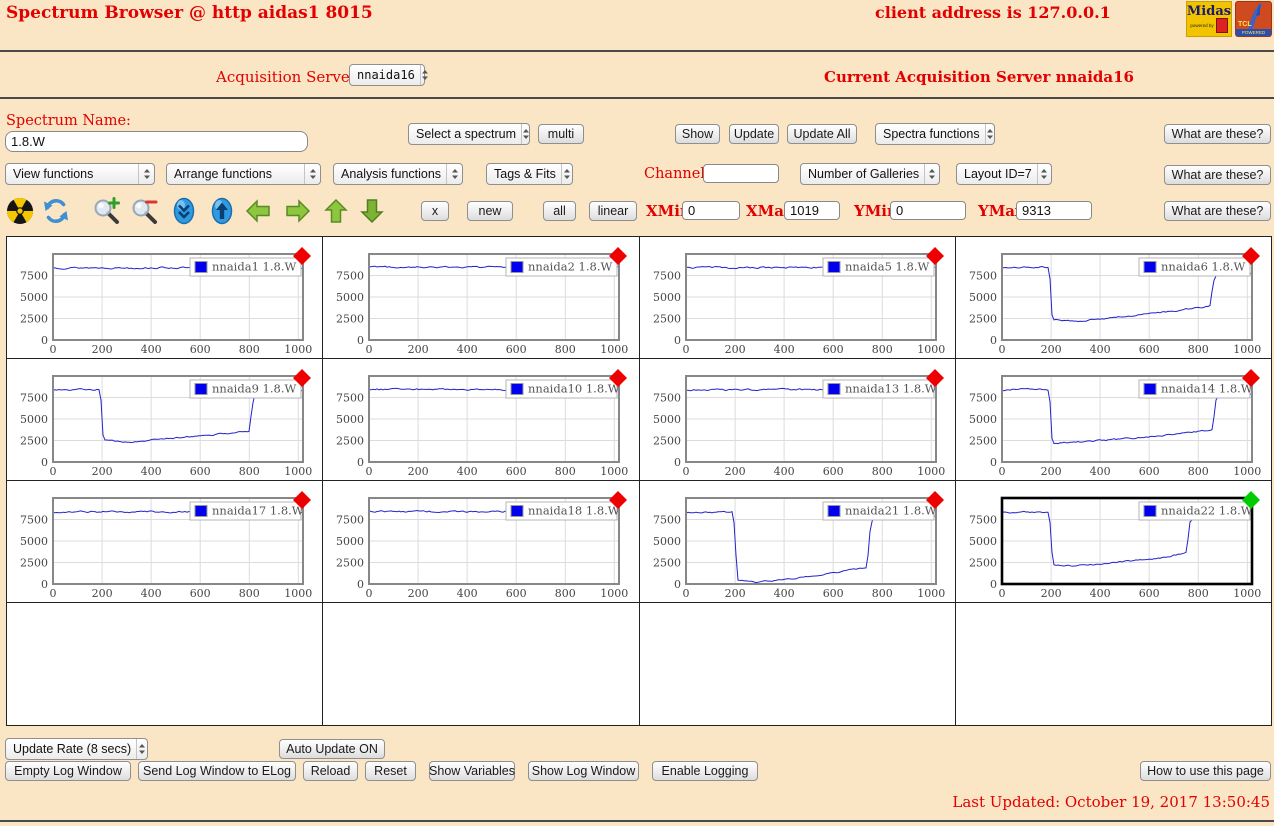  What do you see at coordinates (298, 211) in the screenshot?
I see `arrow-right-icon` at bounding box center [298, 211].